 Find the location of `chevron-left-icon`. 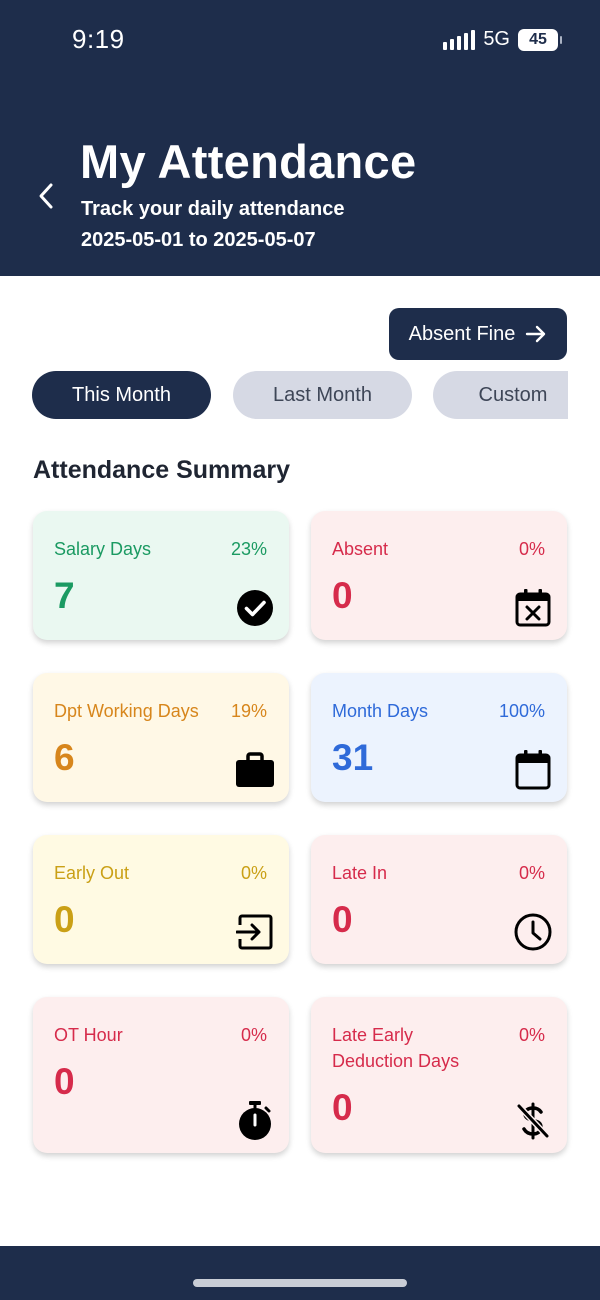

chevron-left-icon is located at coordinates (46, 196).